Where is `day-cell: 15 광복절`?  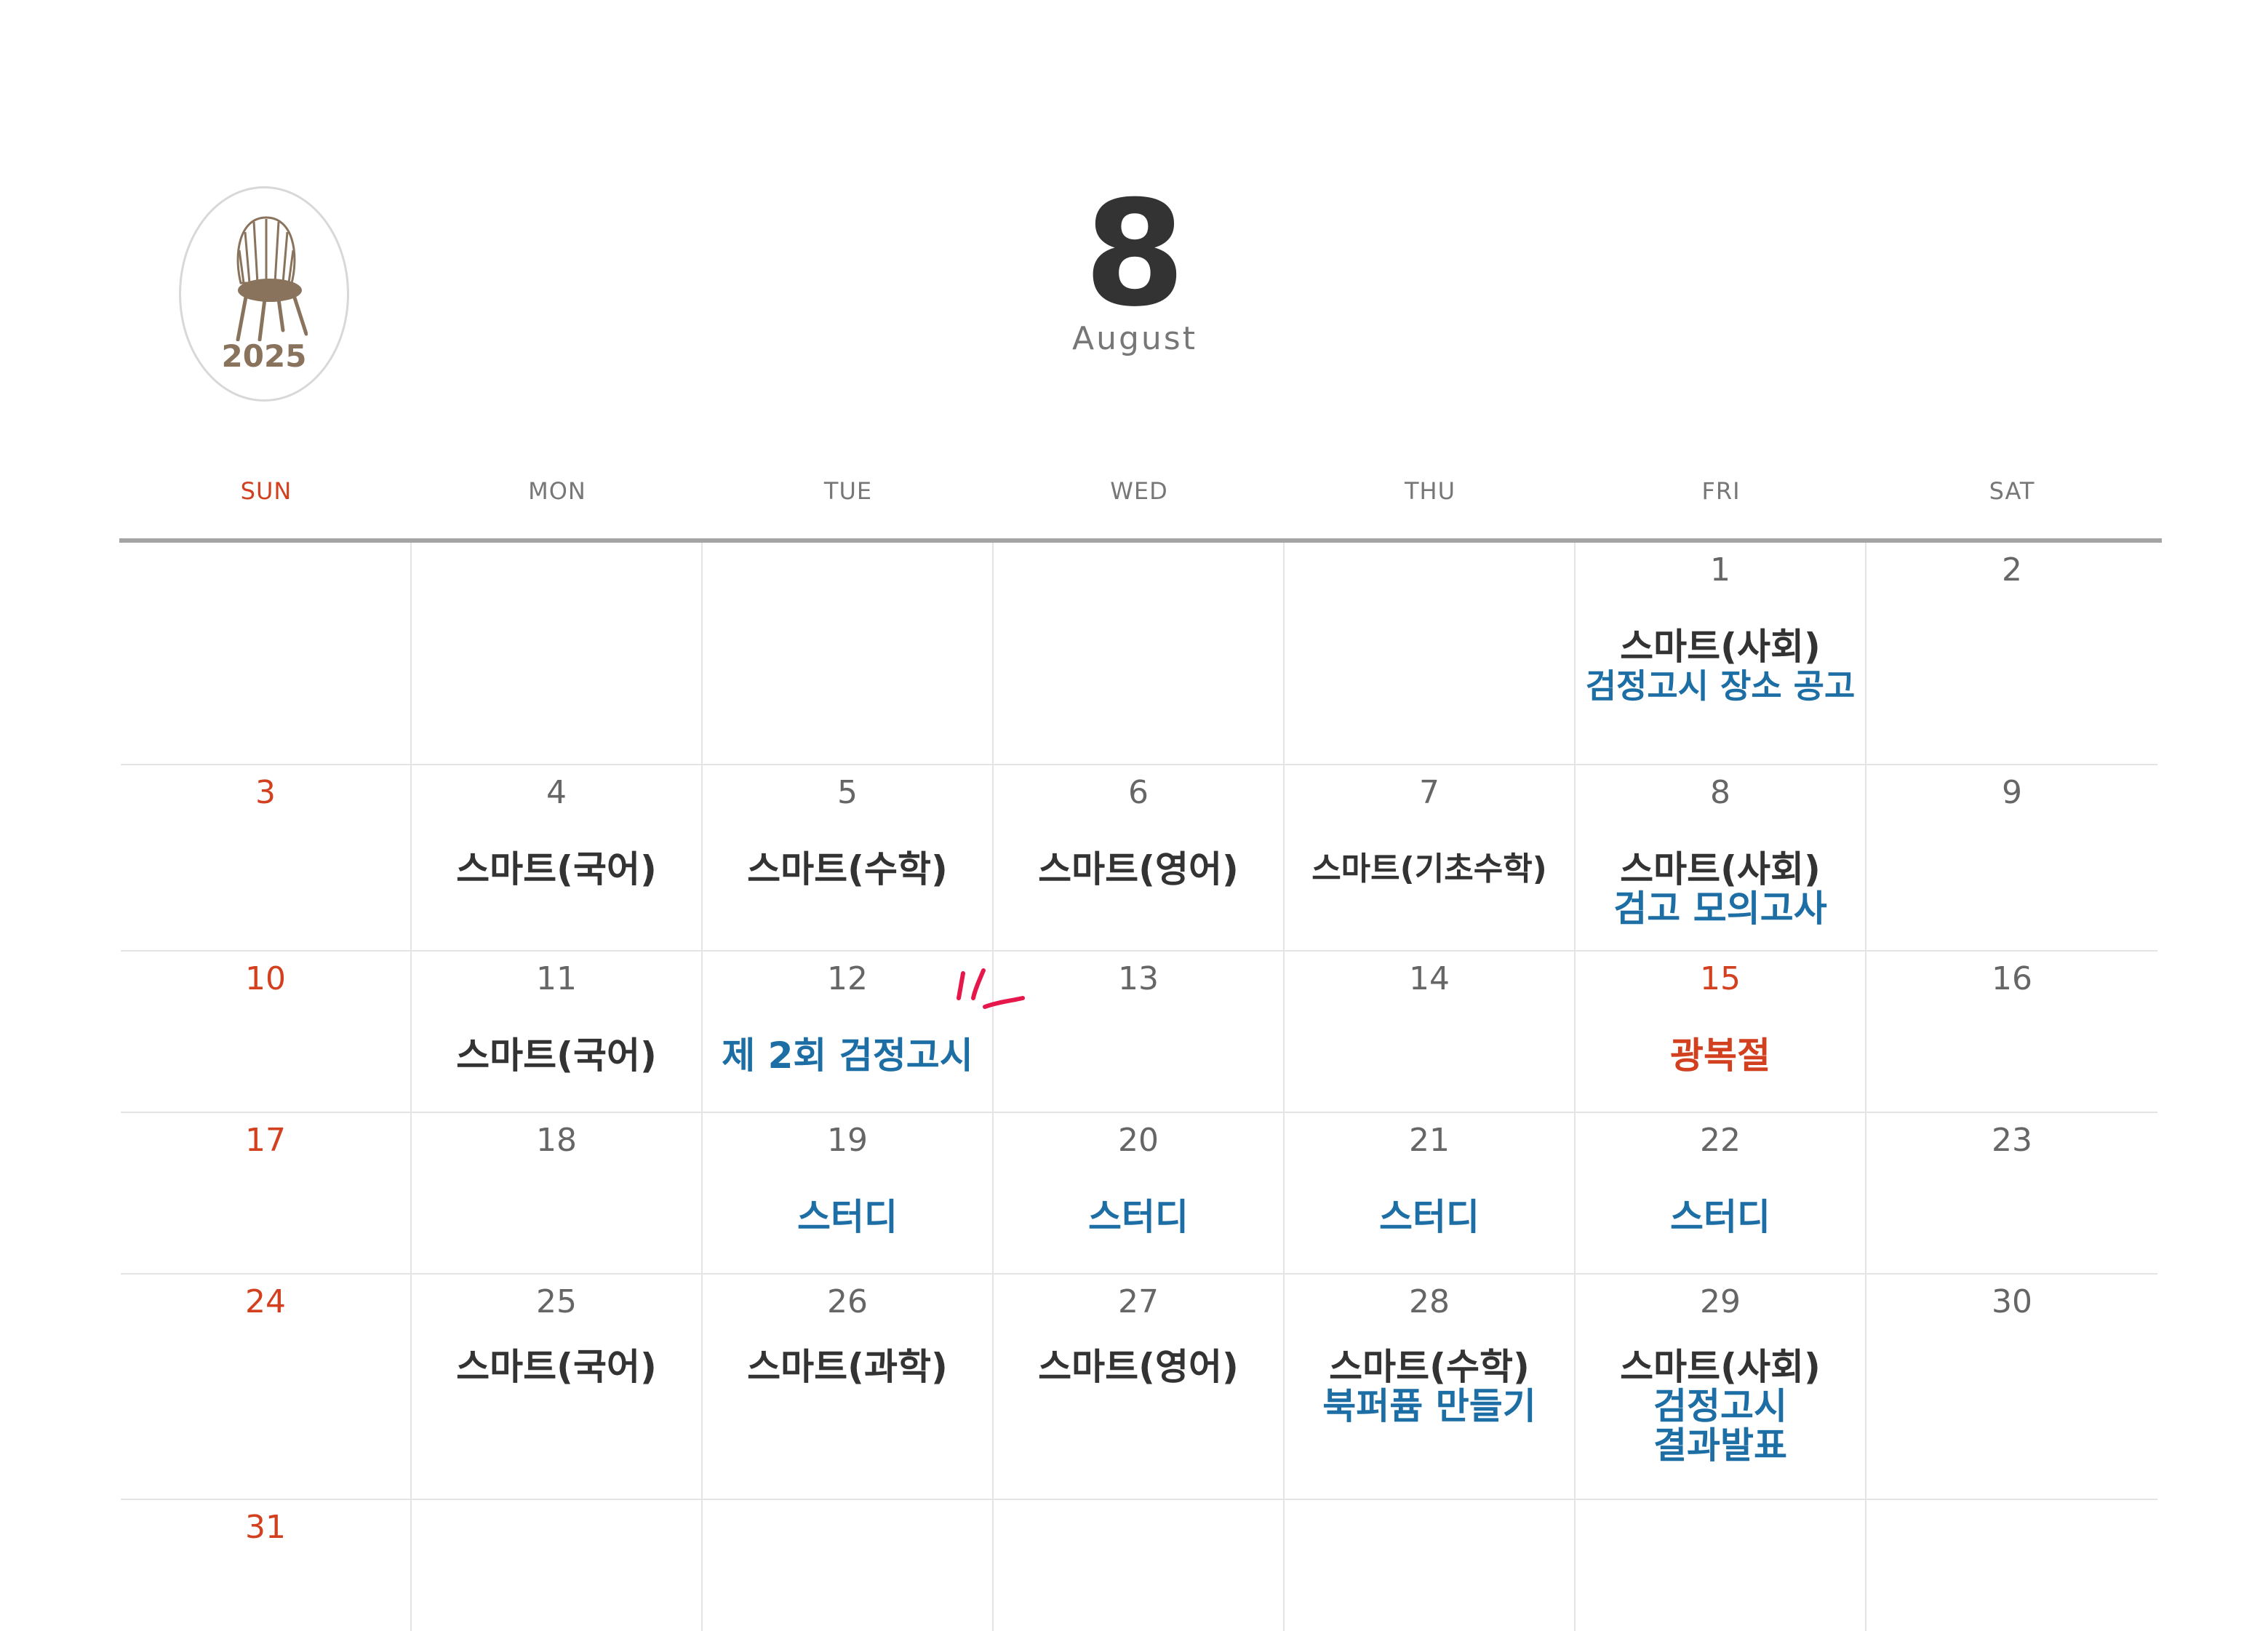 day-cell: 15 광복절 is located at coordinates (1721, 1032).